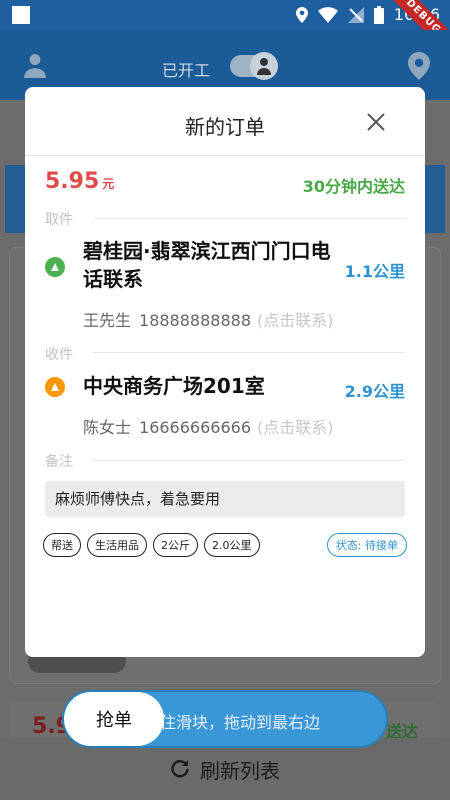  Describe the element at coordinates (108, 184) in the screenshot. I see `price-unit: 元` at that location.